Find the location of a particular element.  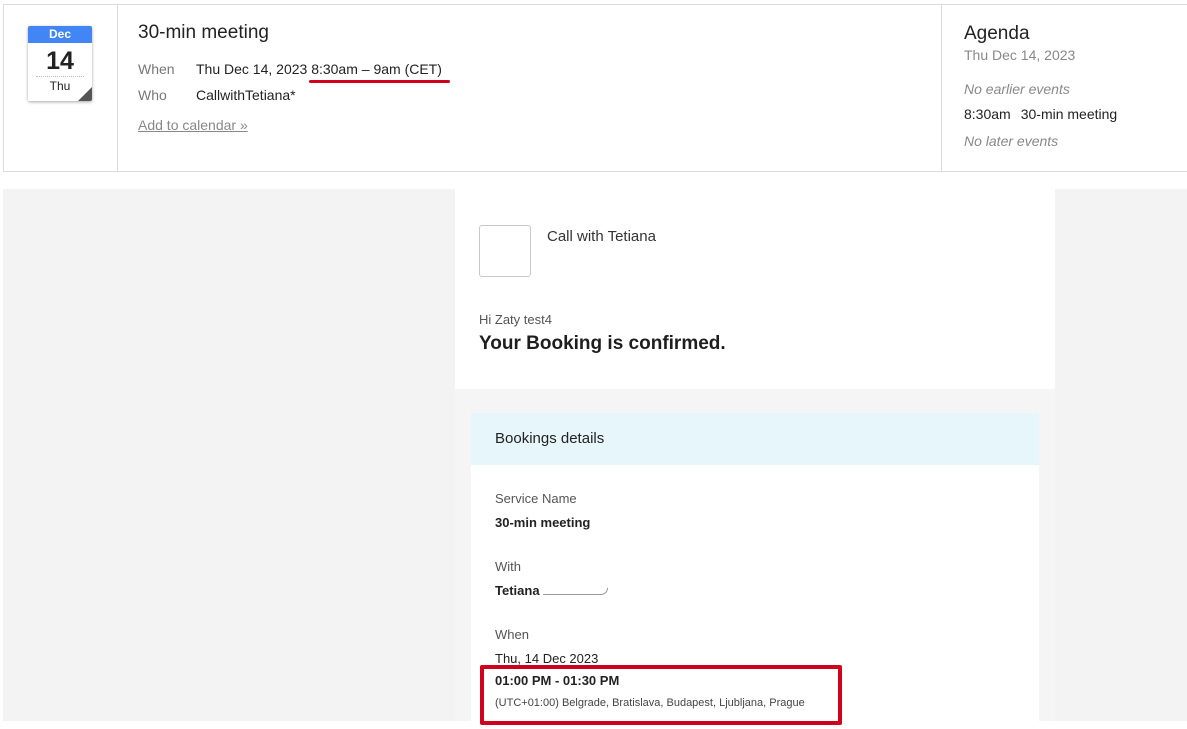

event-when-row: When Thu Dec 14, 2023 8:30am – 9am (CET) is located at coordinates (294, 72).